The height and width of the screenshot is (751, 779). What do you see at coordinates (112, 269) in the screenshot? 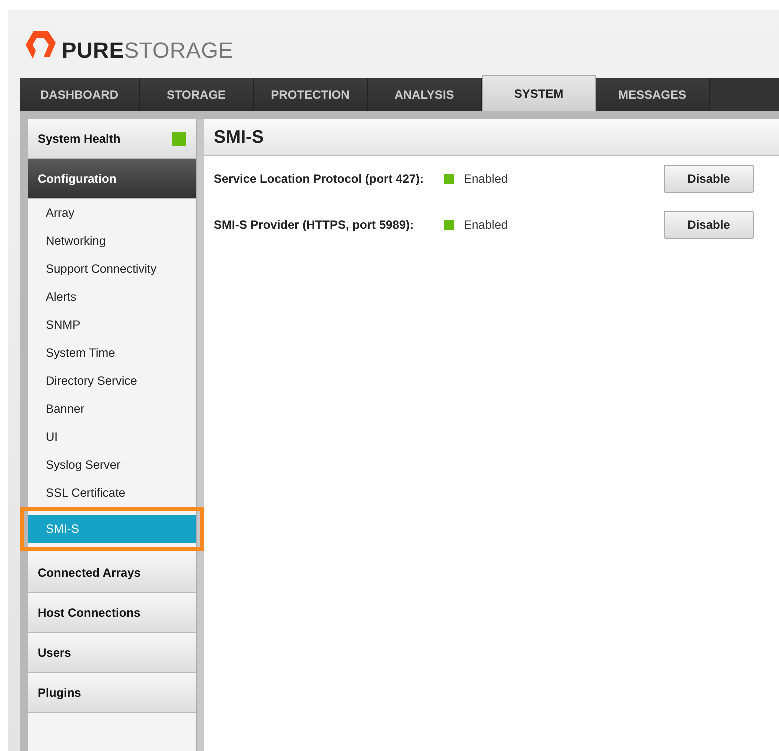
I see `sidebar-item: Support Connectivity` at bounding box center [112, 269].